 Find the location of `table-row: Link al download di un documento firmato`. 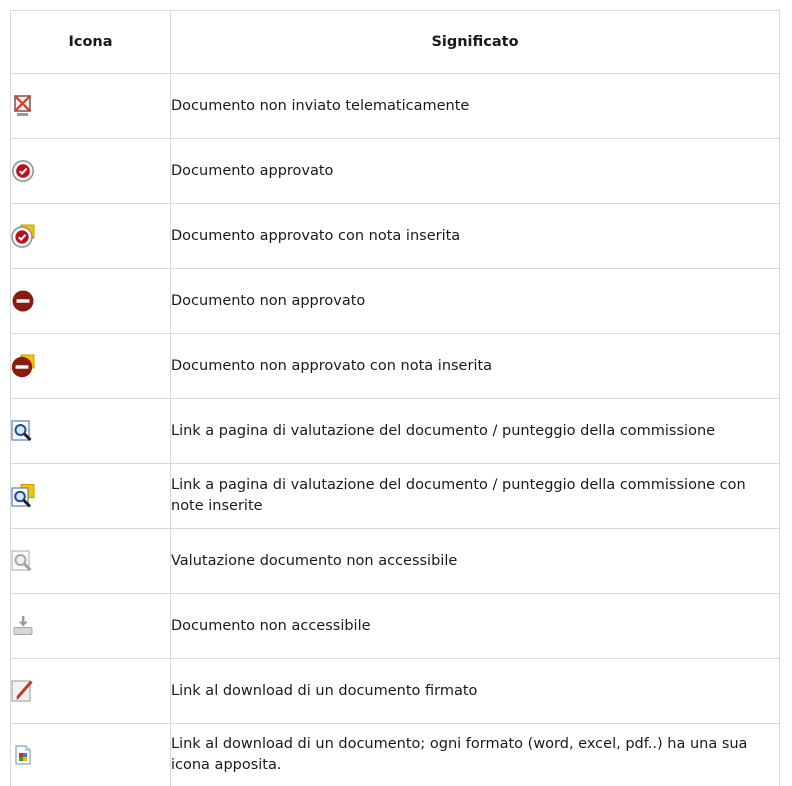

table-row: Link al download di un documento firmato is located at coordinates (395, 691).